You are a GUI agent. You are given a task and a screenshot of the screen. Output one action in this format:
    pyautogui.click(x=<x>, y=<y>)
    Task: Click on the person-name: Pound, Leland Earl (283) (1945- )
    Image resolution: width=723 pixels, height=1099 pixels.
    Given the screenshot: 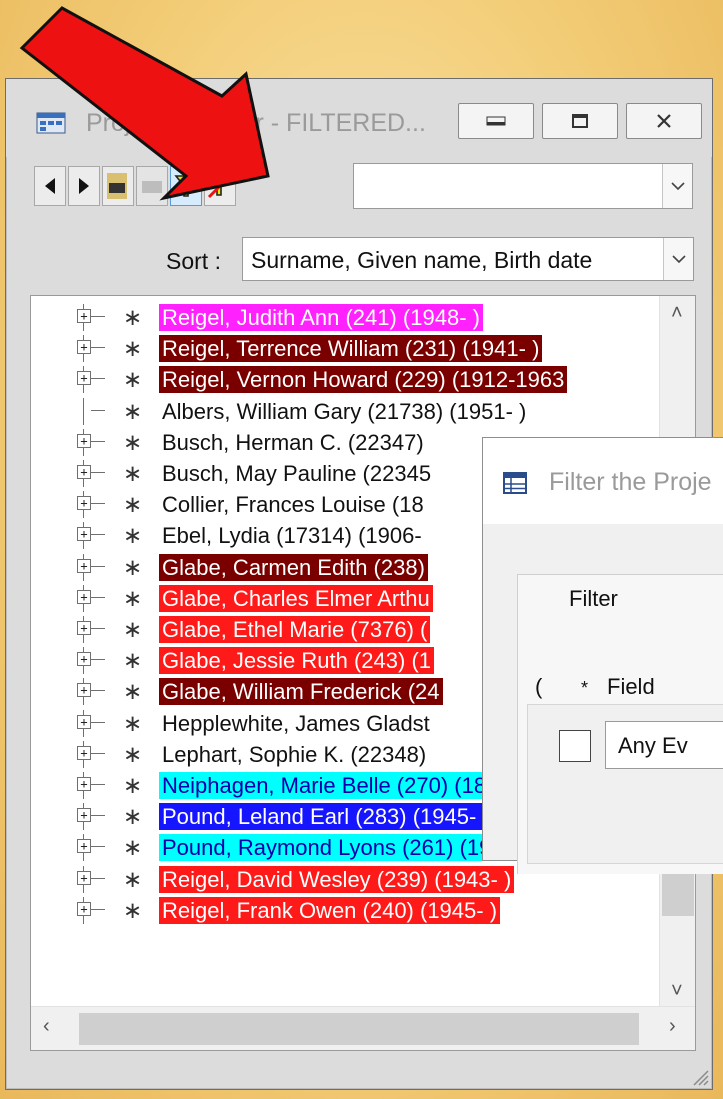 What is the action you would take?
    pyautogui.click(x=326, y=817)
    